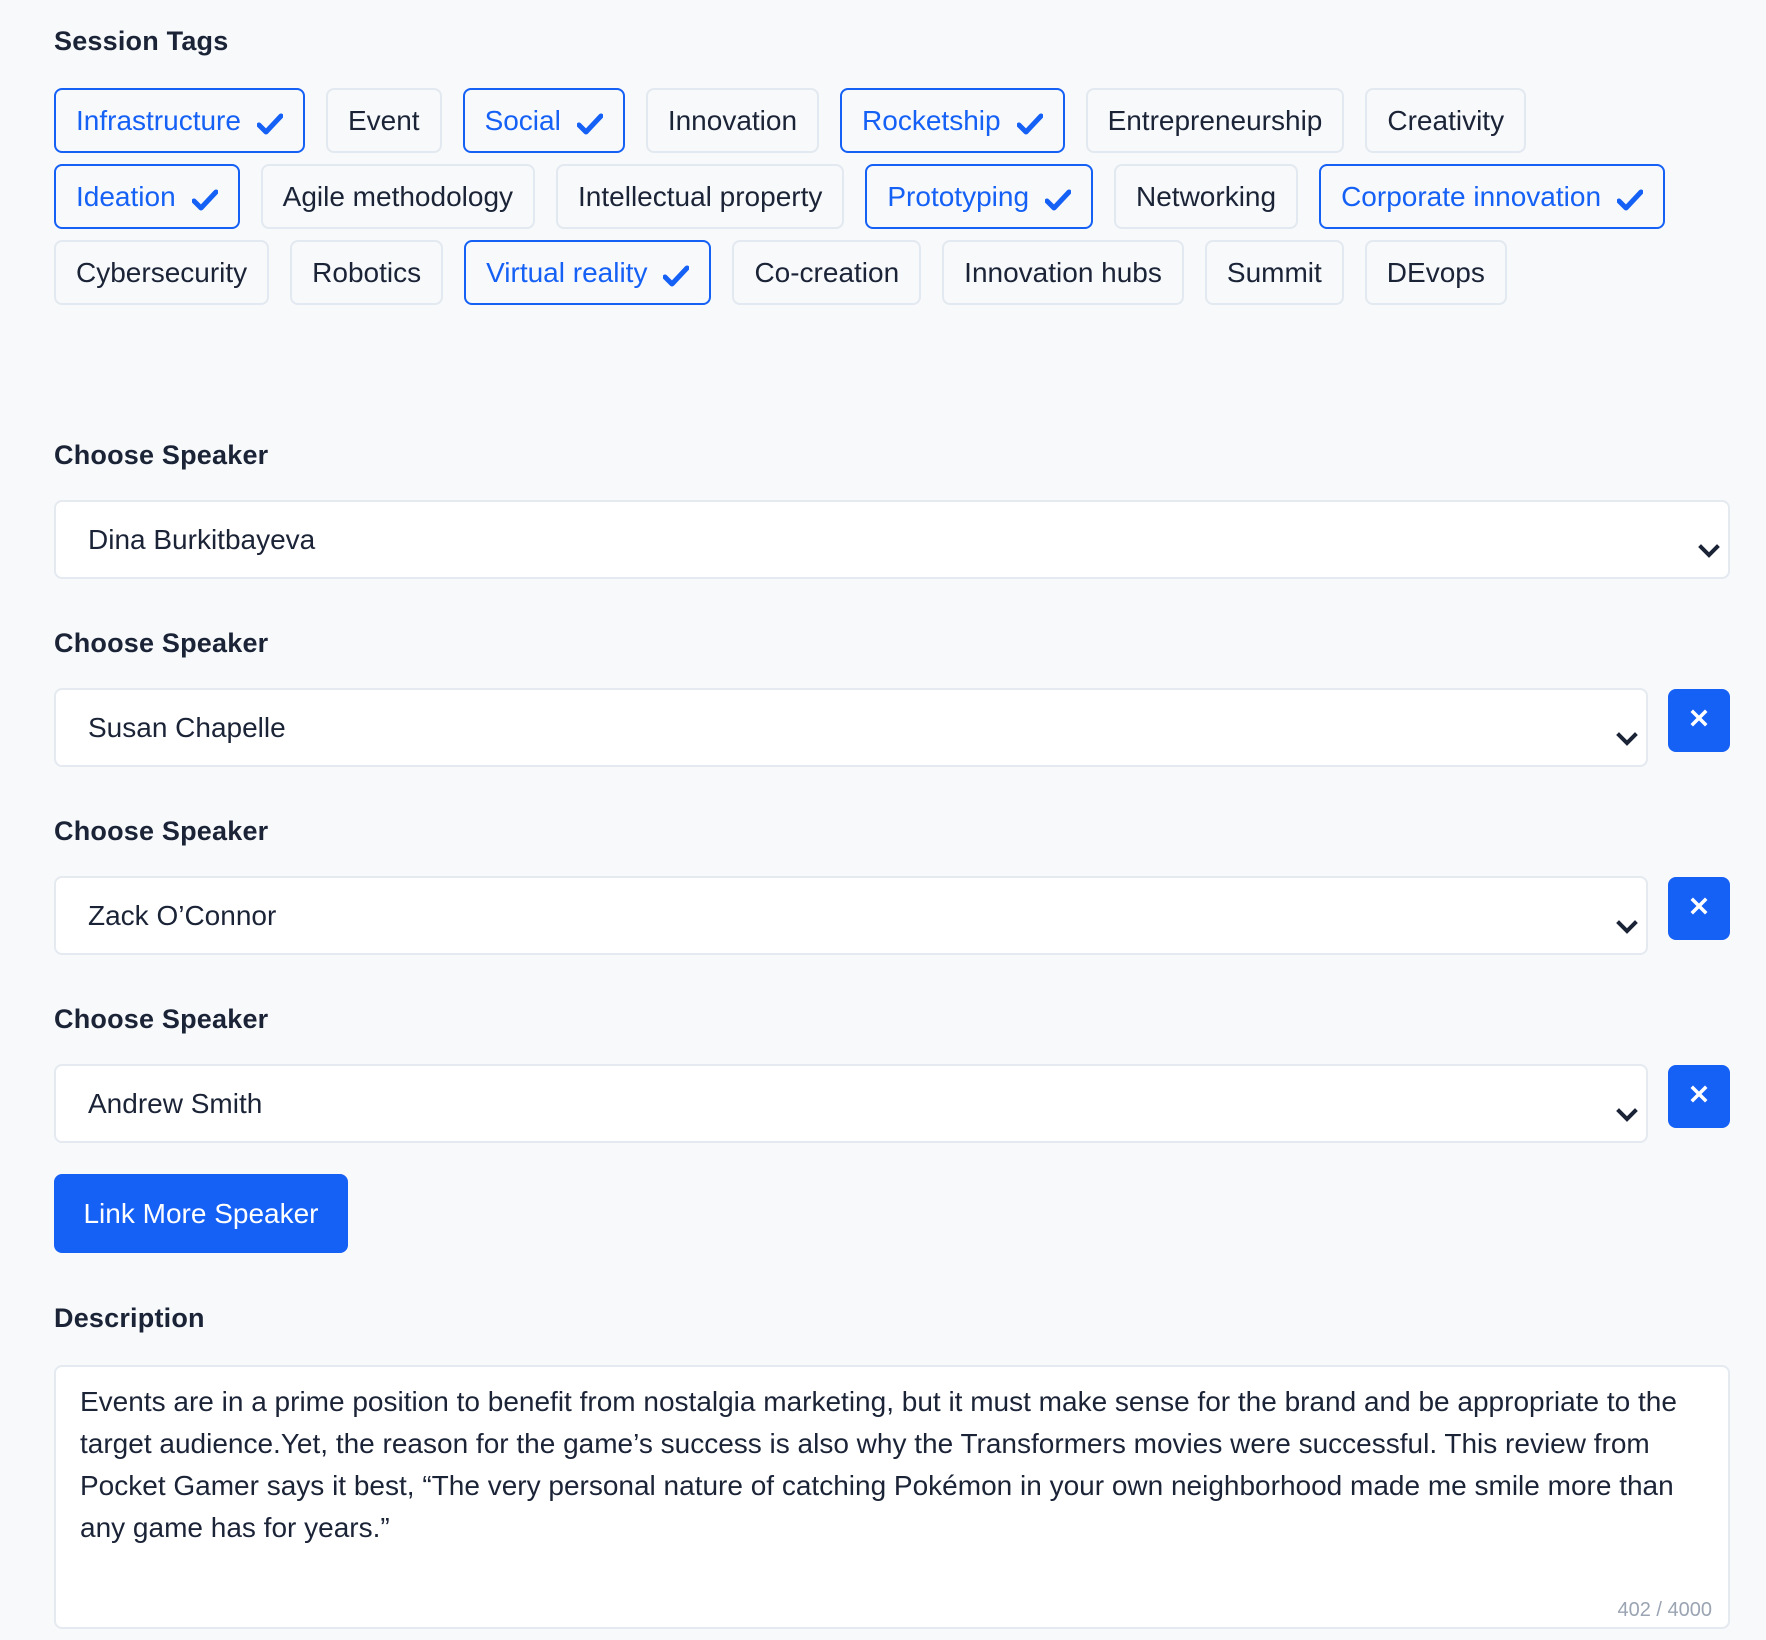  I want to click on session-tag-label: Innovation hubs, so click(1063, 272).